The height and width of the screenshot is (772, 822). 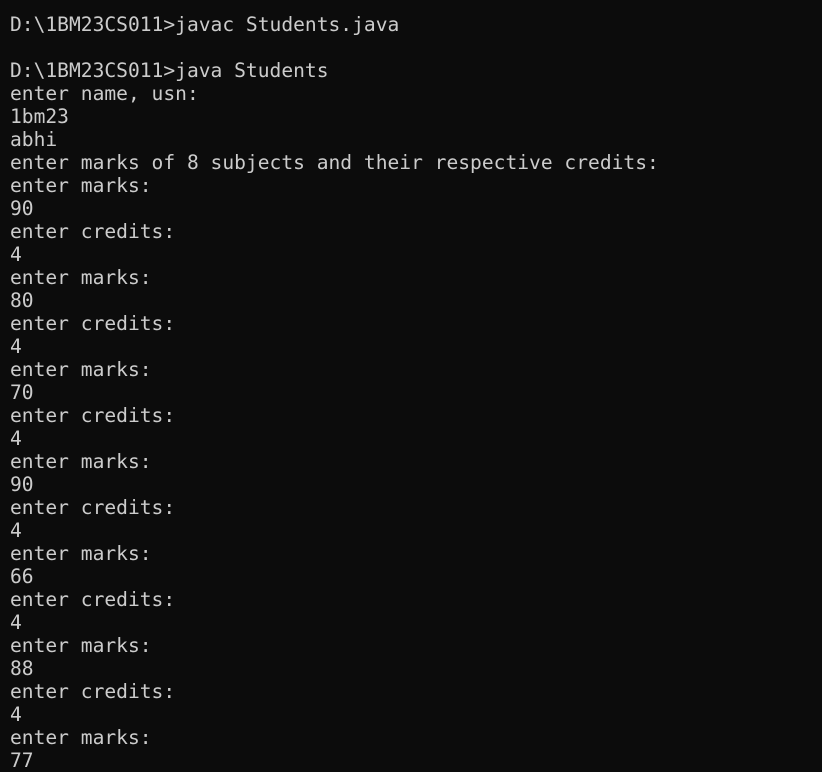 I want to click on input-line: 66, so click(x=22, y=576).